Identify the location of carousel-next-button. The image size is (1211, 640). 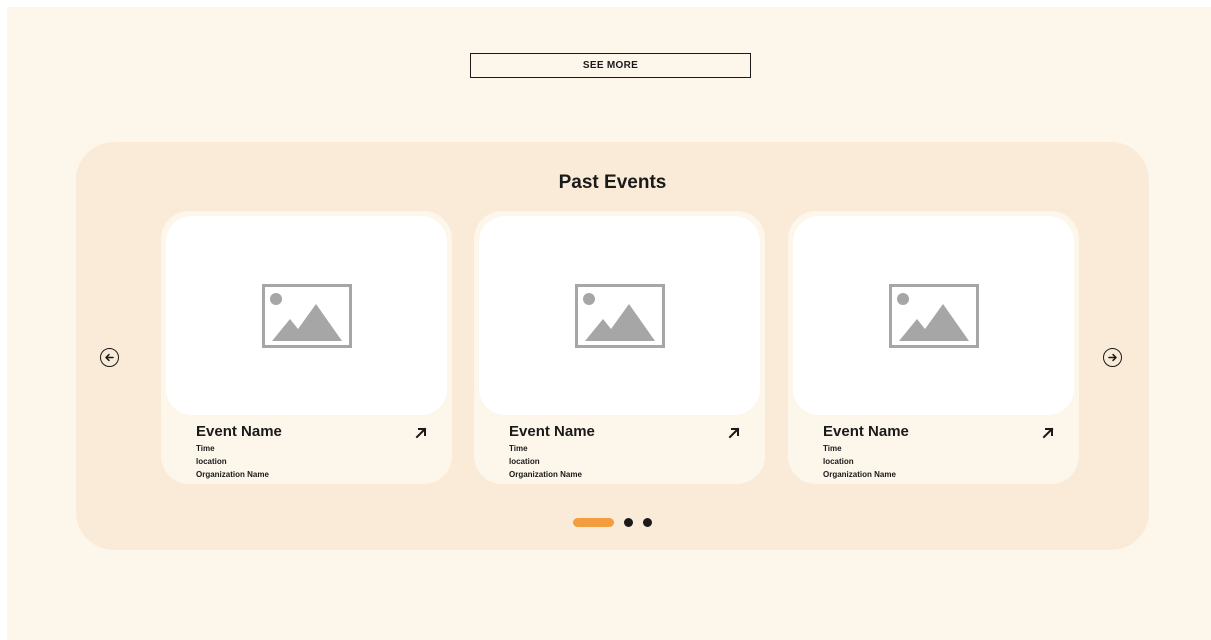
(1112, 357).